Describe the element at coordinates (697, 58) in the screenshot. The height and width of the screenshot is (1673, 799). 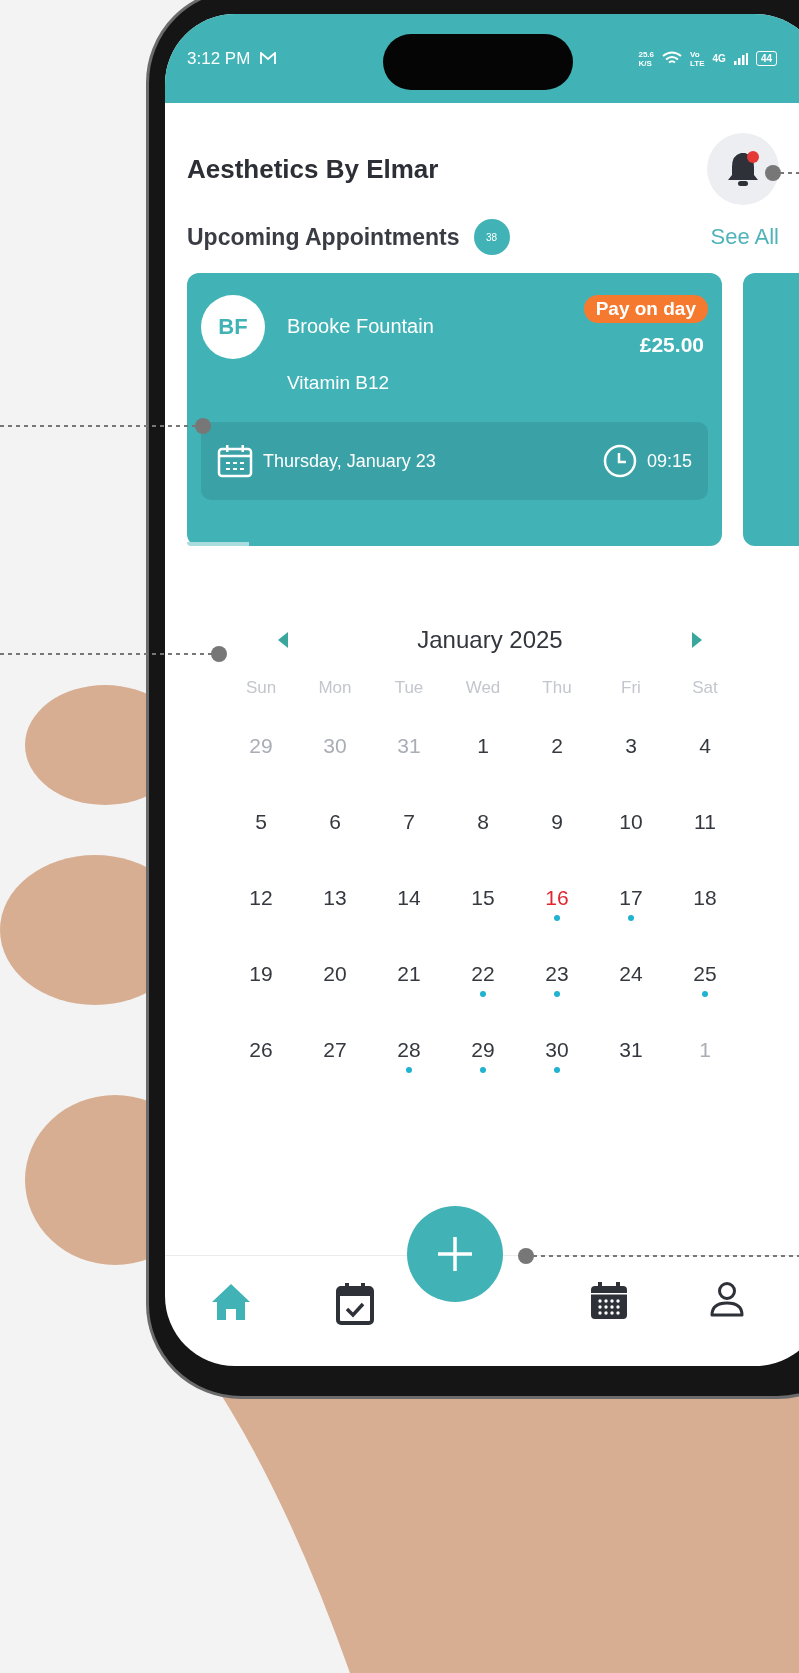
I see `volte-label: Vo LTE` at that location.